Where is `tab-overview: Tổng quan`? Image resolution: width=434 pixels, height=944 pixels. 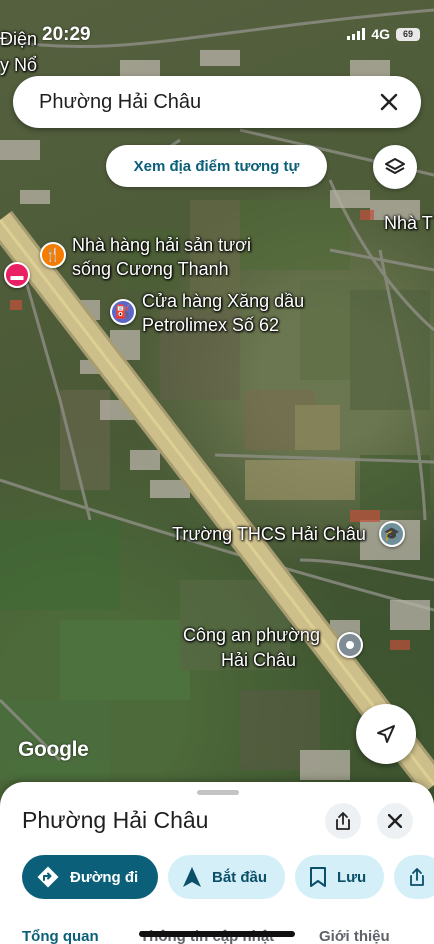
tab-overview: Tổng quan is located at coordinates (60, 936).